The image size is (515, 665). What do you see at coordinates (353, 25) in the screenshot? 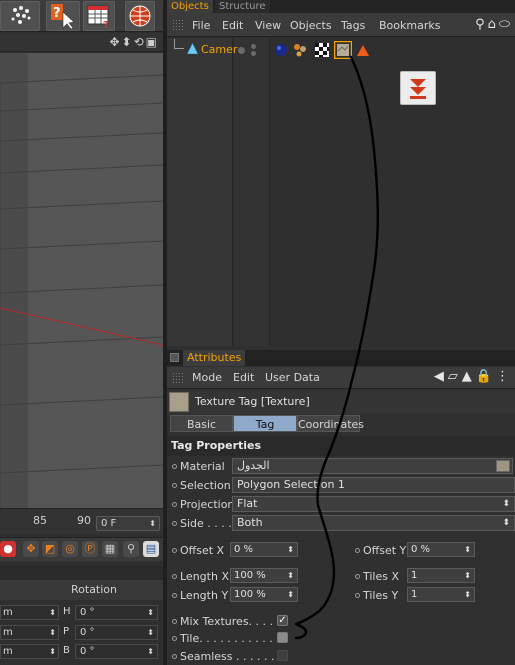
I see `menu-tags: Tags` at bounding box center [353, 25].